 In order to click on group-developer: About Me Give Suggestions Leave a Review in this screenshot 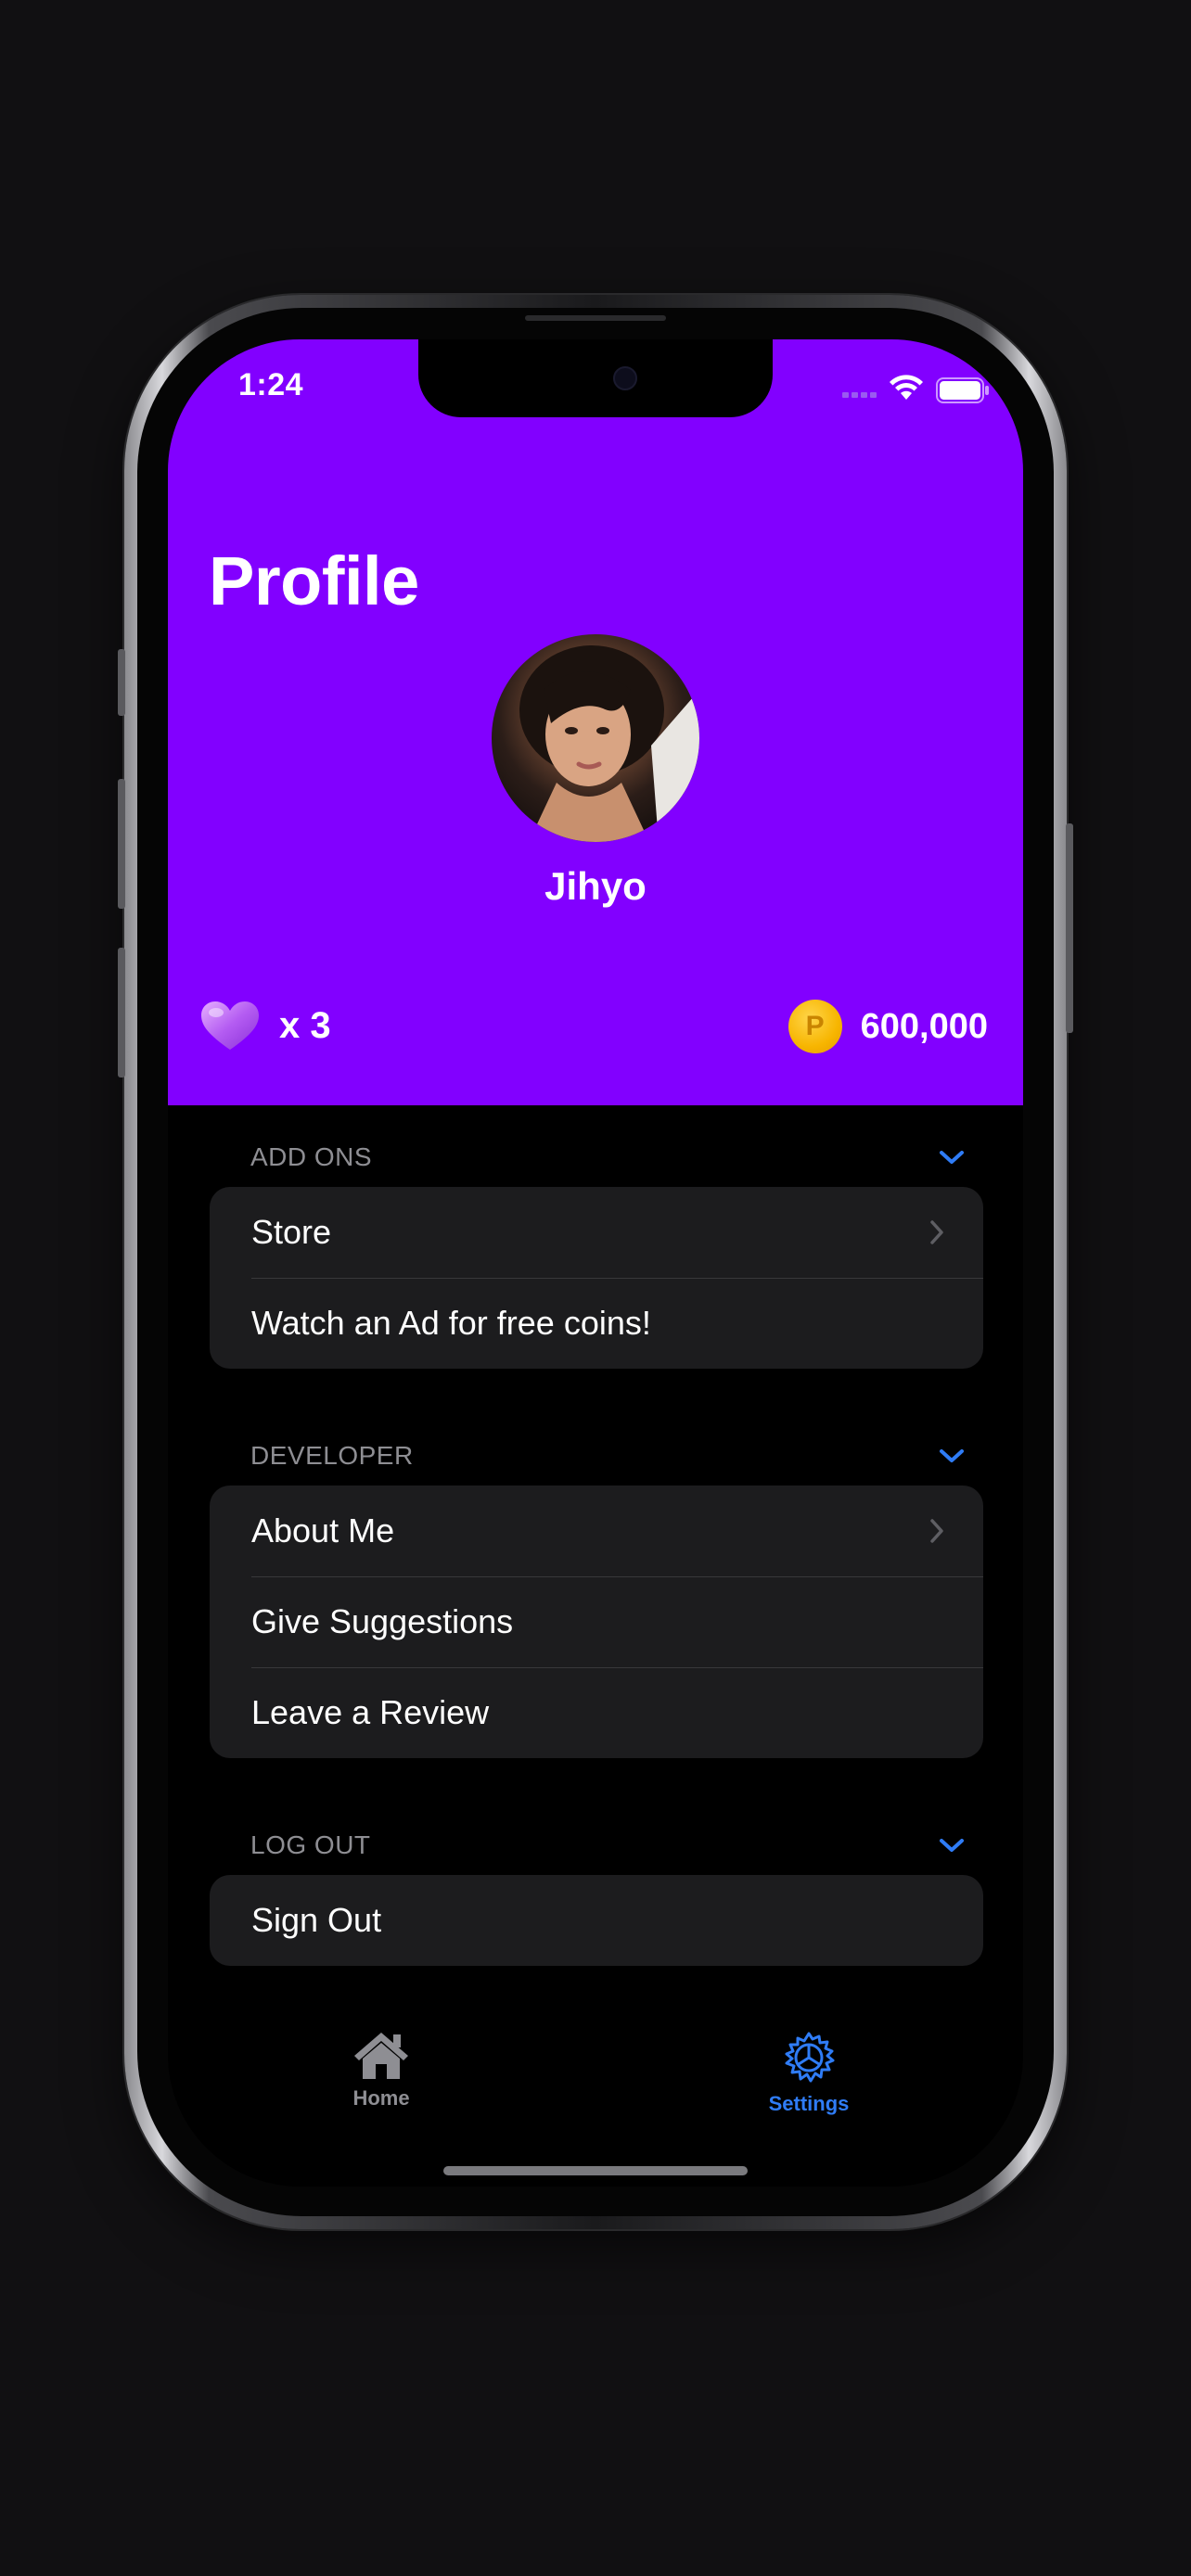, I will do `click(597, 1622)`.